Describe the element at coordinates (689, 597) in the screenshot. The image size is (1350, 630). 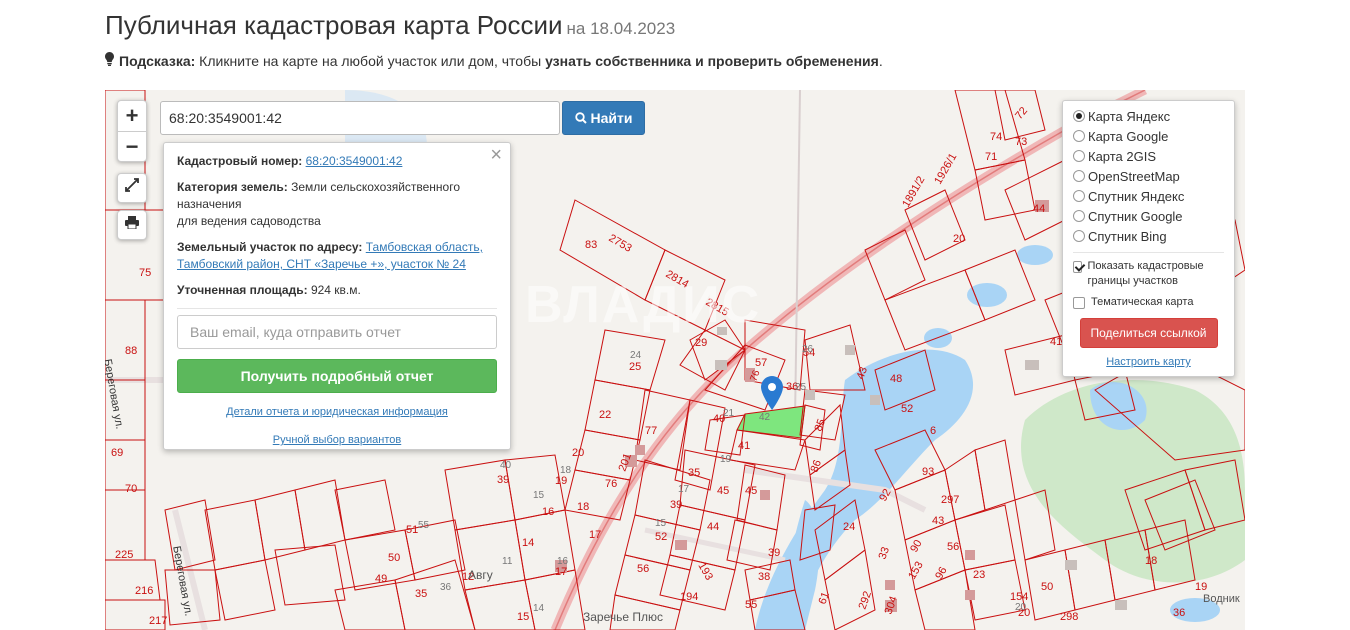
I see `svg-text: 194` at that location.